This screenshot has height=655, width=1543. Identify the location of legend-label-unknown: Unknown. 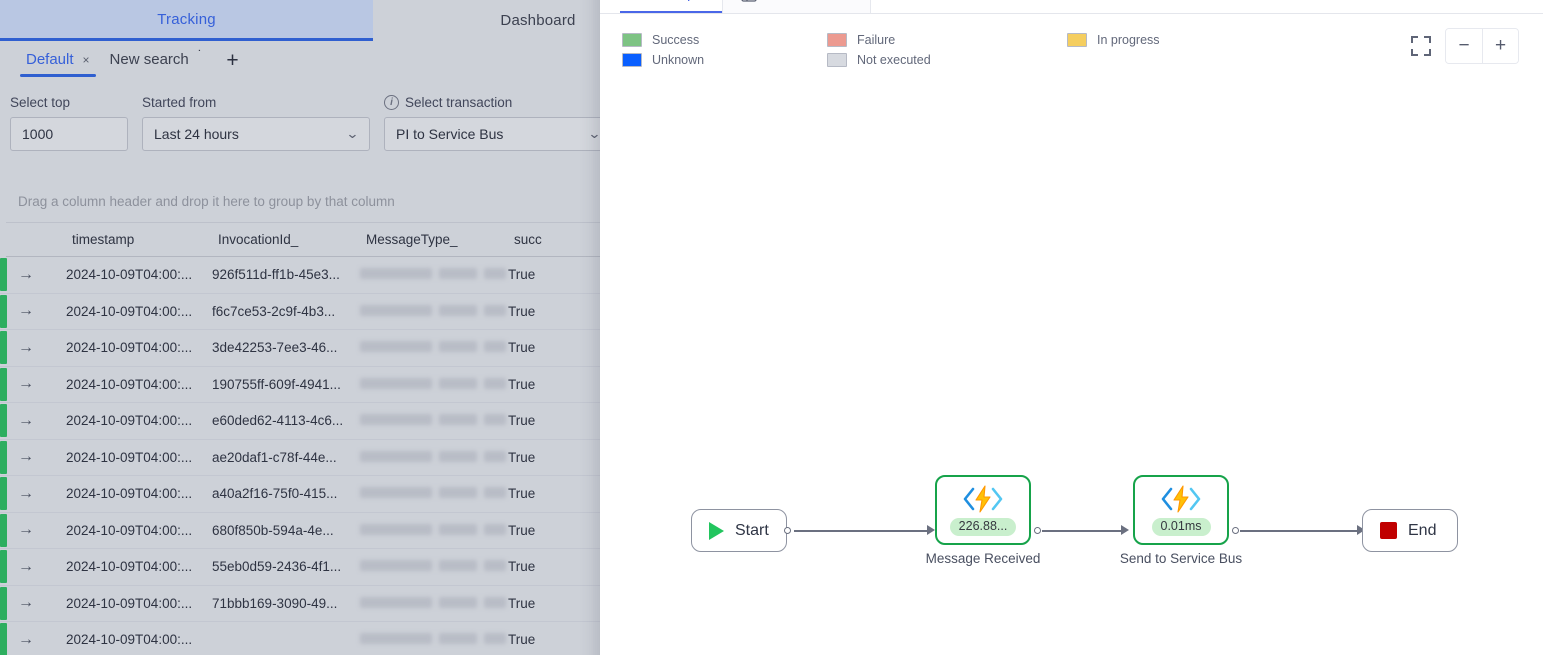
(678, 60).